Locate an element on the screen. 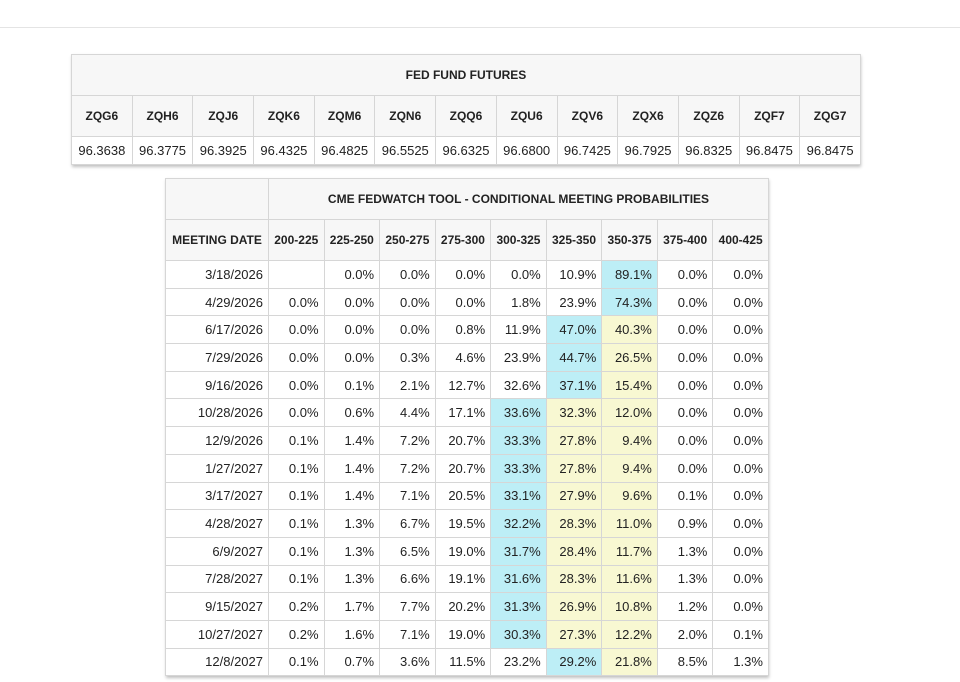 The image size is (960, 682). probability-cell: 17.1% is located at coordinates (463, 413).